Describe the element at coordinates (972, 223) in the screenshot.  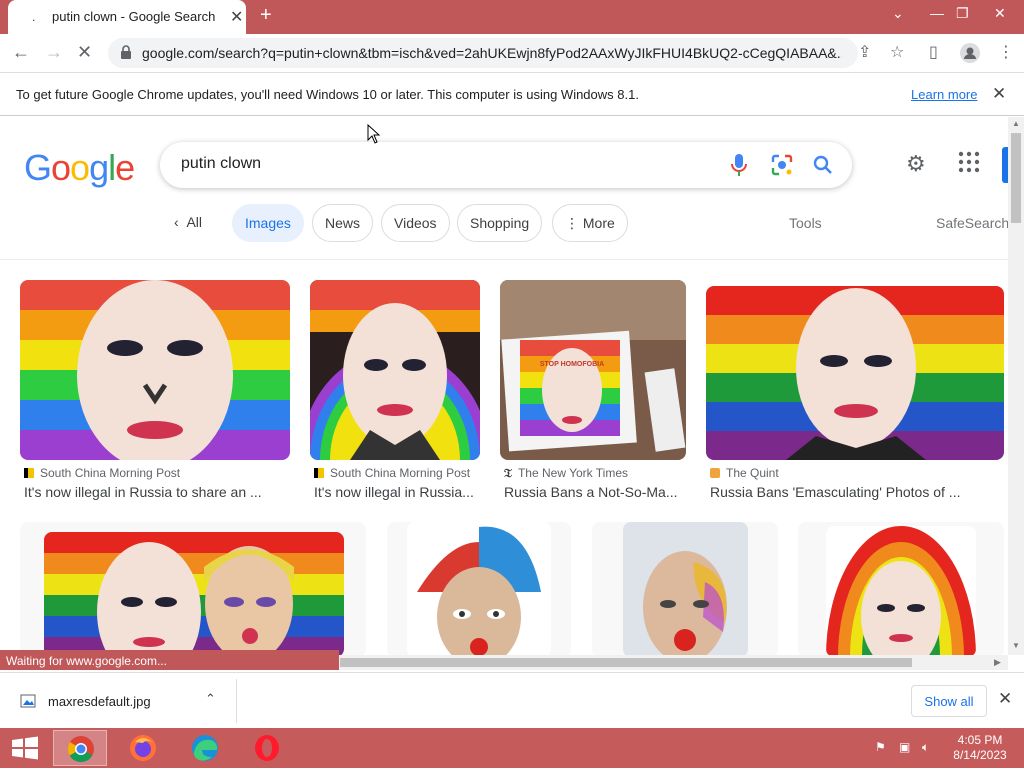
I see `safesearch-button: SafeSearch` at that location.